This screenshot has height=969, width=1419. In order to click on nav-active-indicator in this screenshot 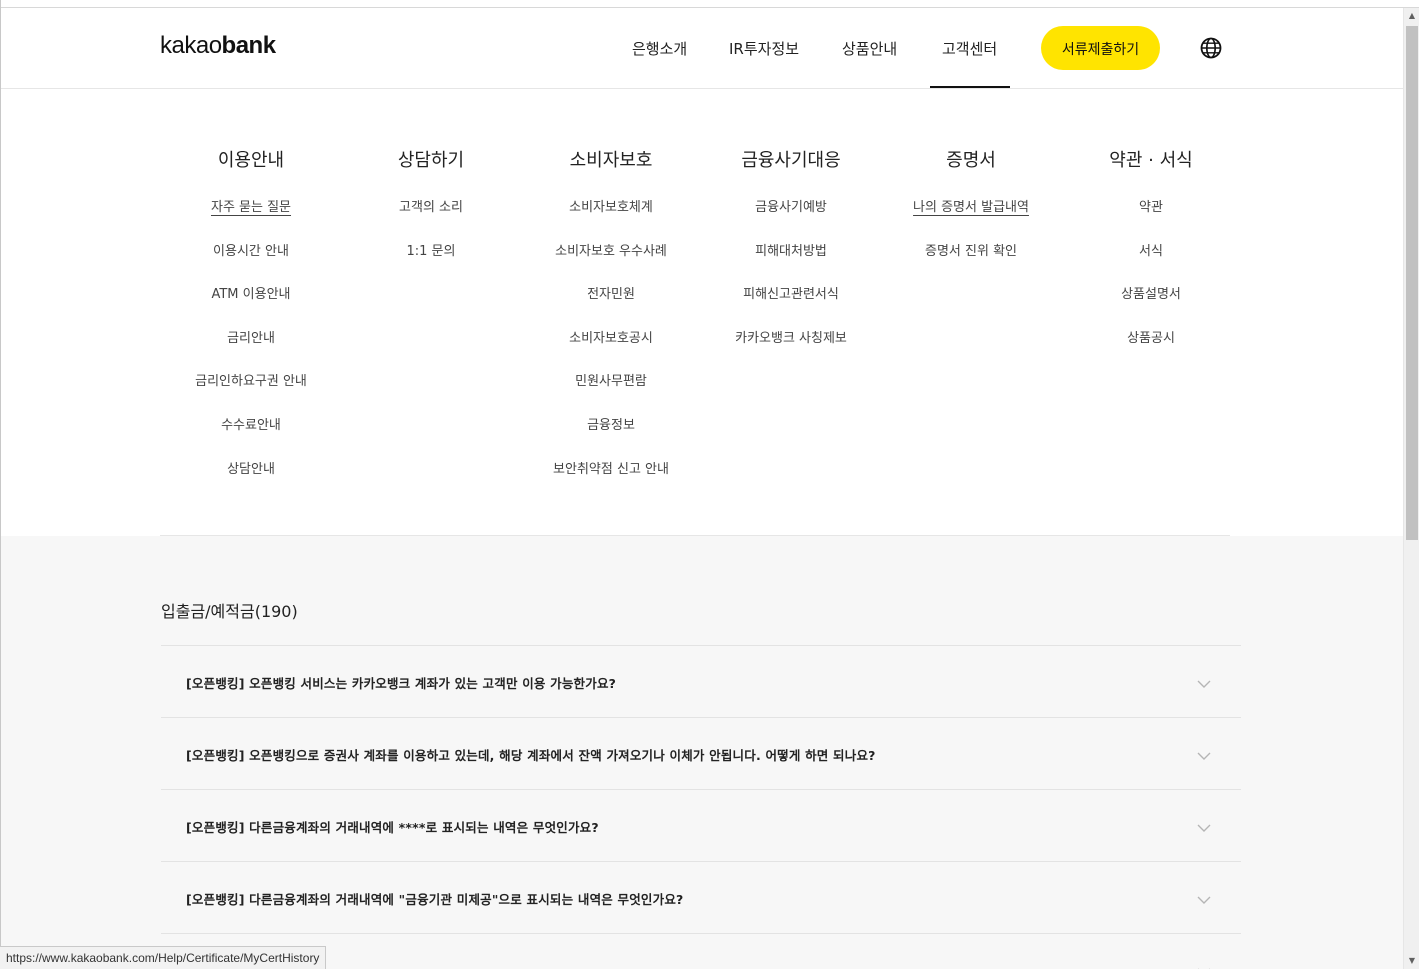, I will do `click(970, 87)`.